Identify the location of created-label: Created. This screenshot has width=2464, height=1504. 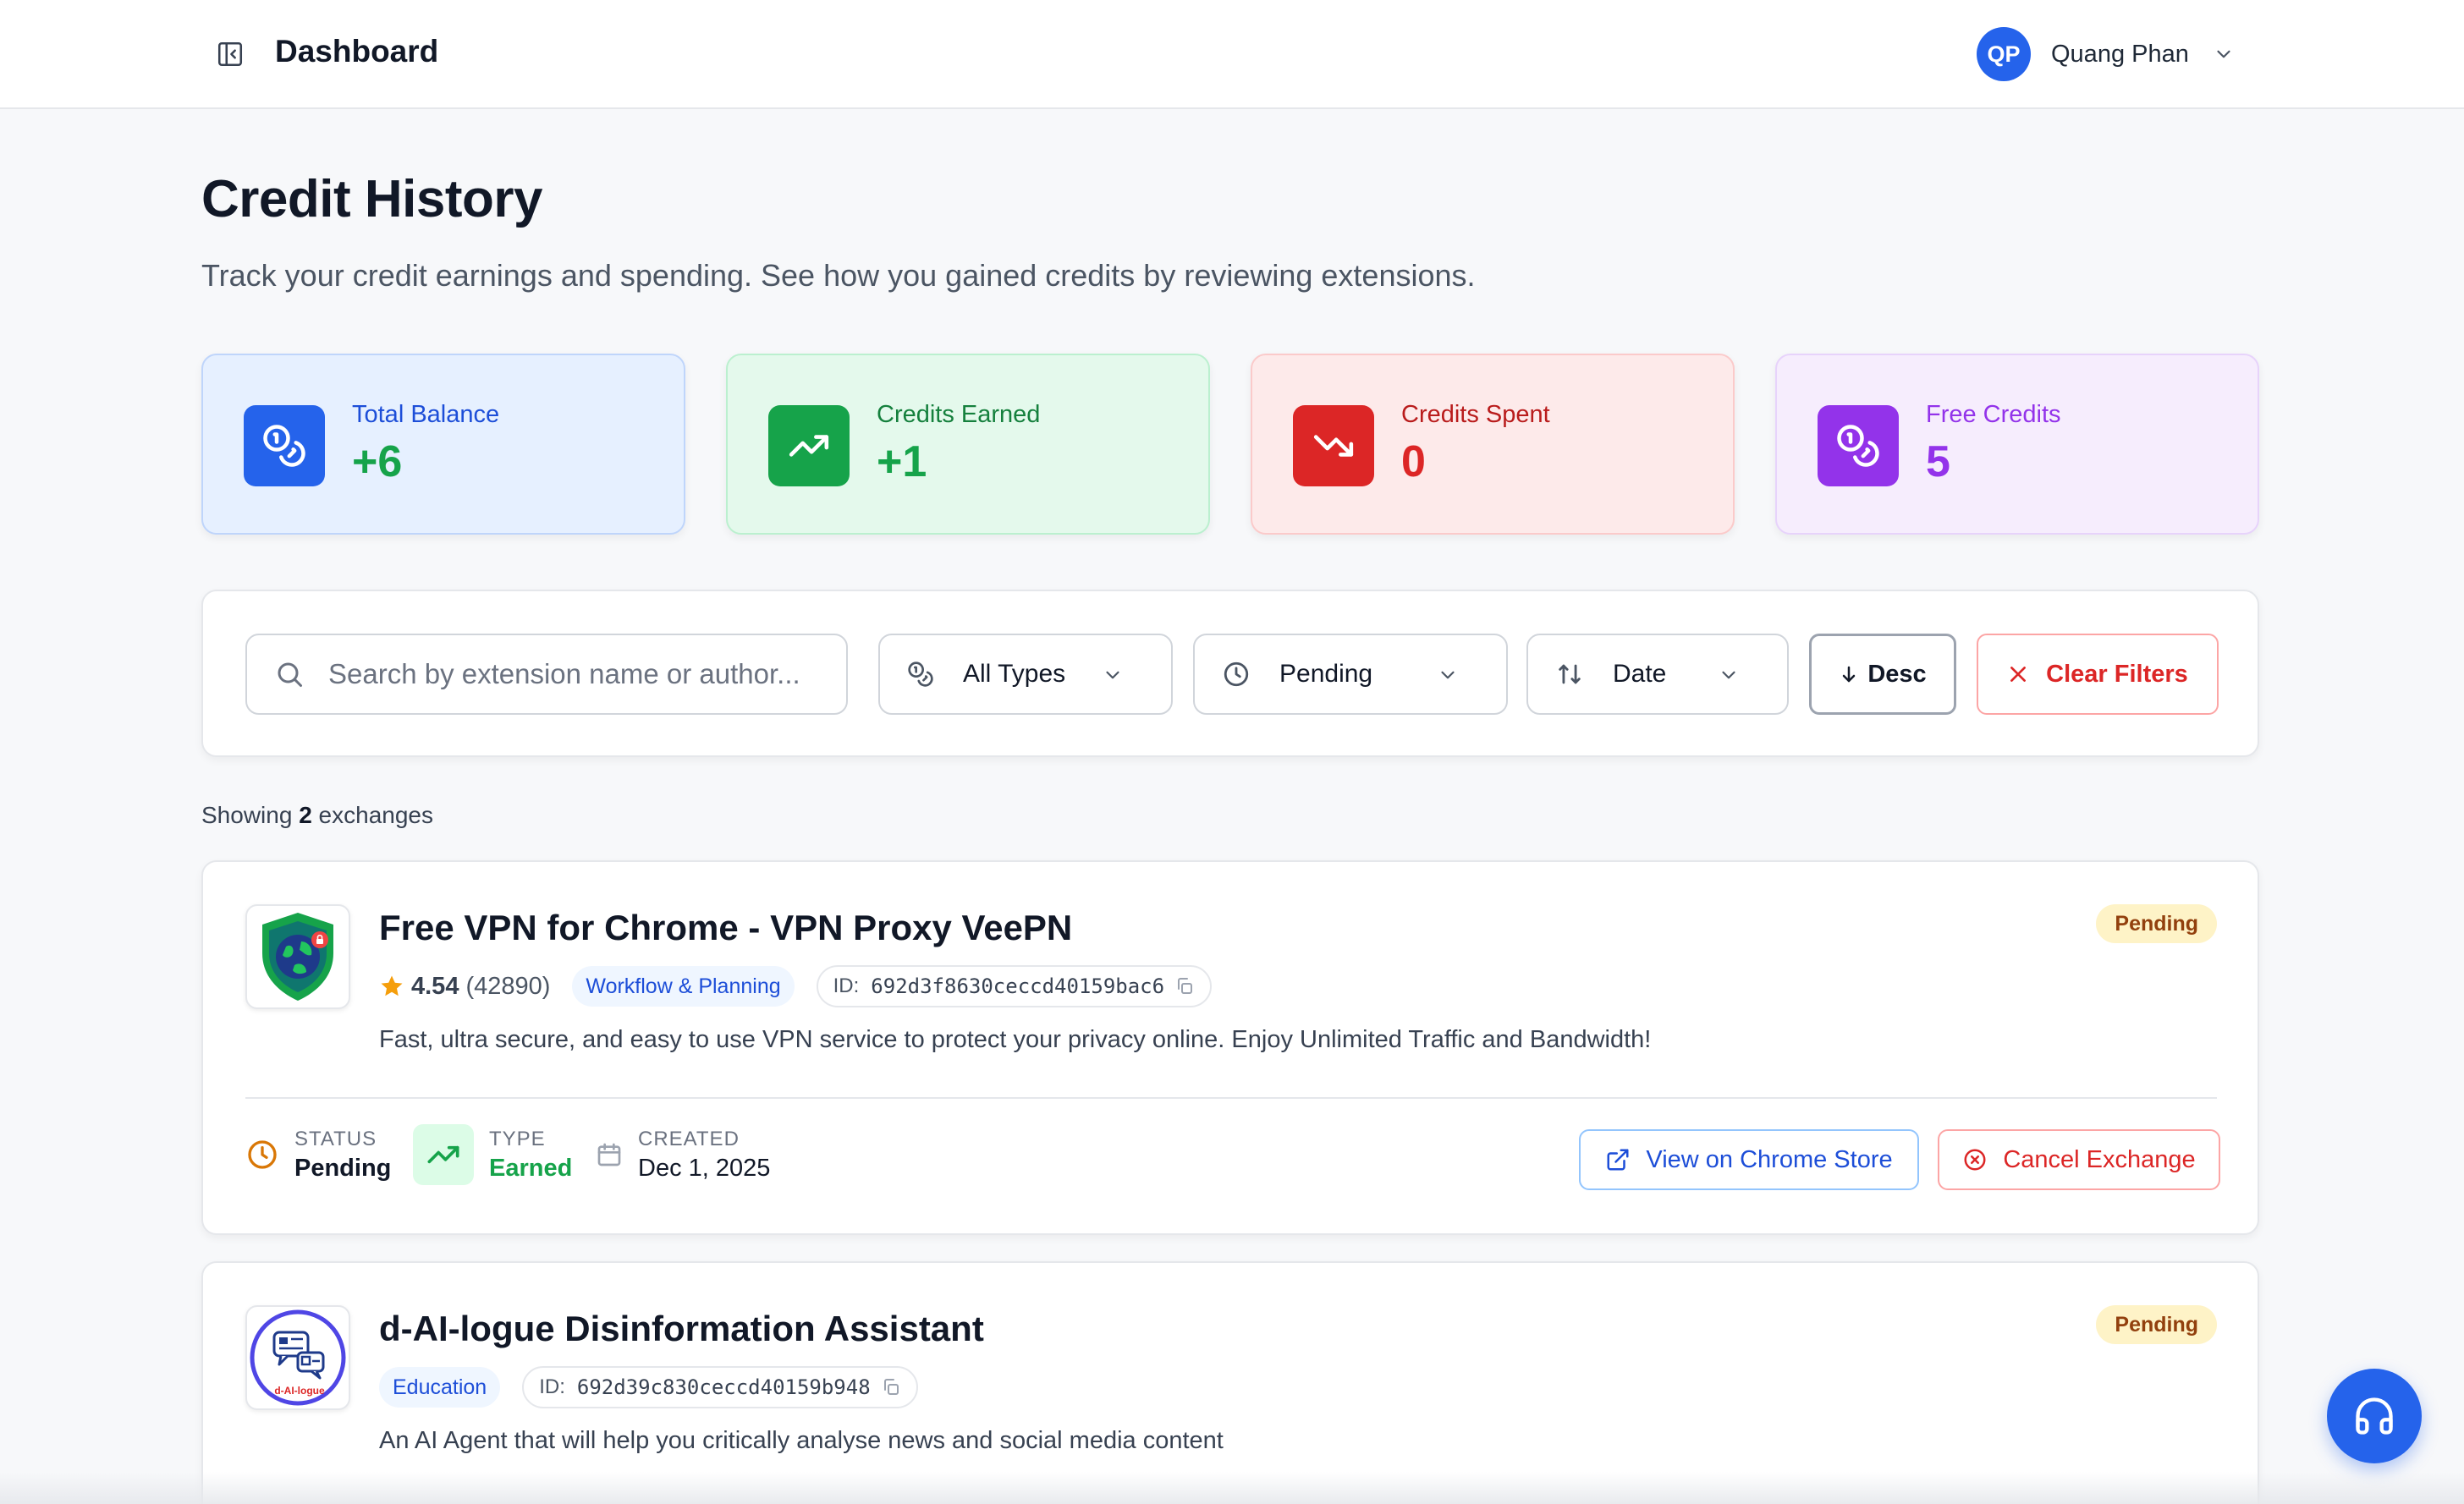
(689, 1138).